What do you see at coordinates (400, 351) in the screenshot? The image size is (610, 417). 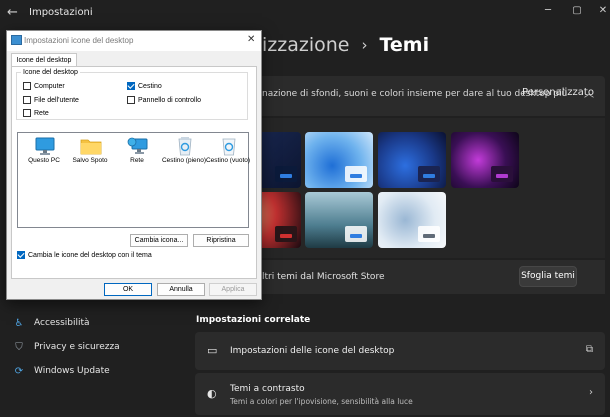 I see `desktop-icon-settings-row: ▭ Impostazioni delle icone del desktop ⧉` at bounding box center [400, 351].